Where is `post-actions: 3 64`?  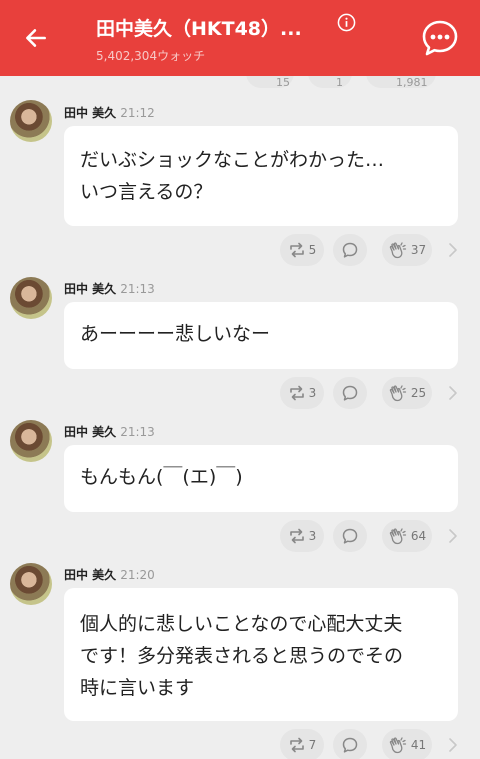 post-actions: 3 64 is located at coordinates (240, 538).